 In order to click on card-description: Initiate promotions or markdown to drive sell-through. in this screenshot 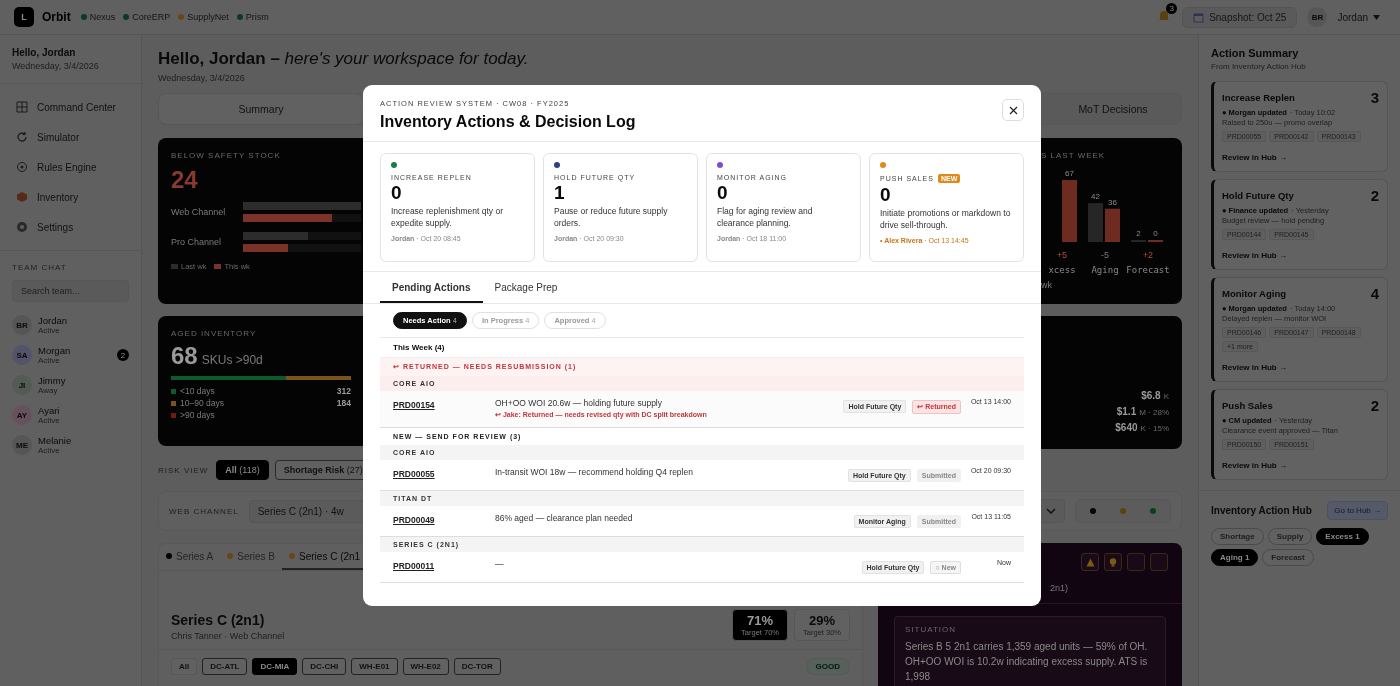, I will do `click(946, 220)`.